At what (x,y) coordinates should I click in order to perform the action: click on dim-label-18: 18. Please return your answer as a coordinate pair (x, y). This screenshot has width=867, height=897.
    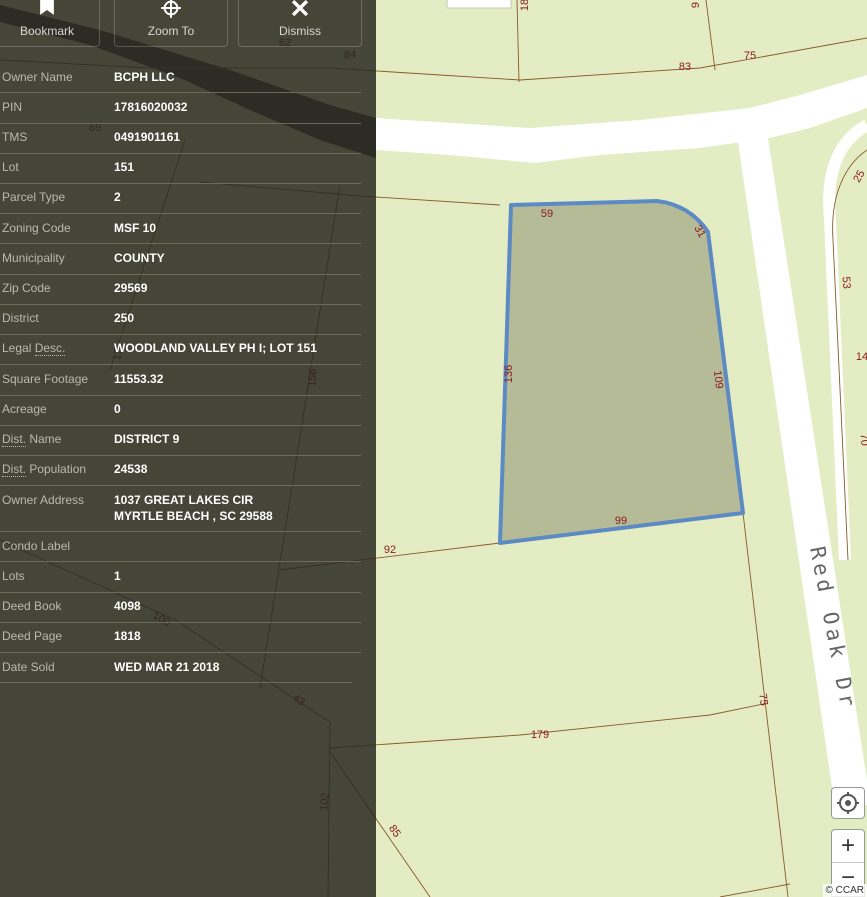
    Looking at the image, I should click on (525, 5).